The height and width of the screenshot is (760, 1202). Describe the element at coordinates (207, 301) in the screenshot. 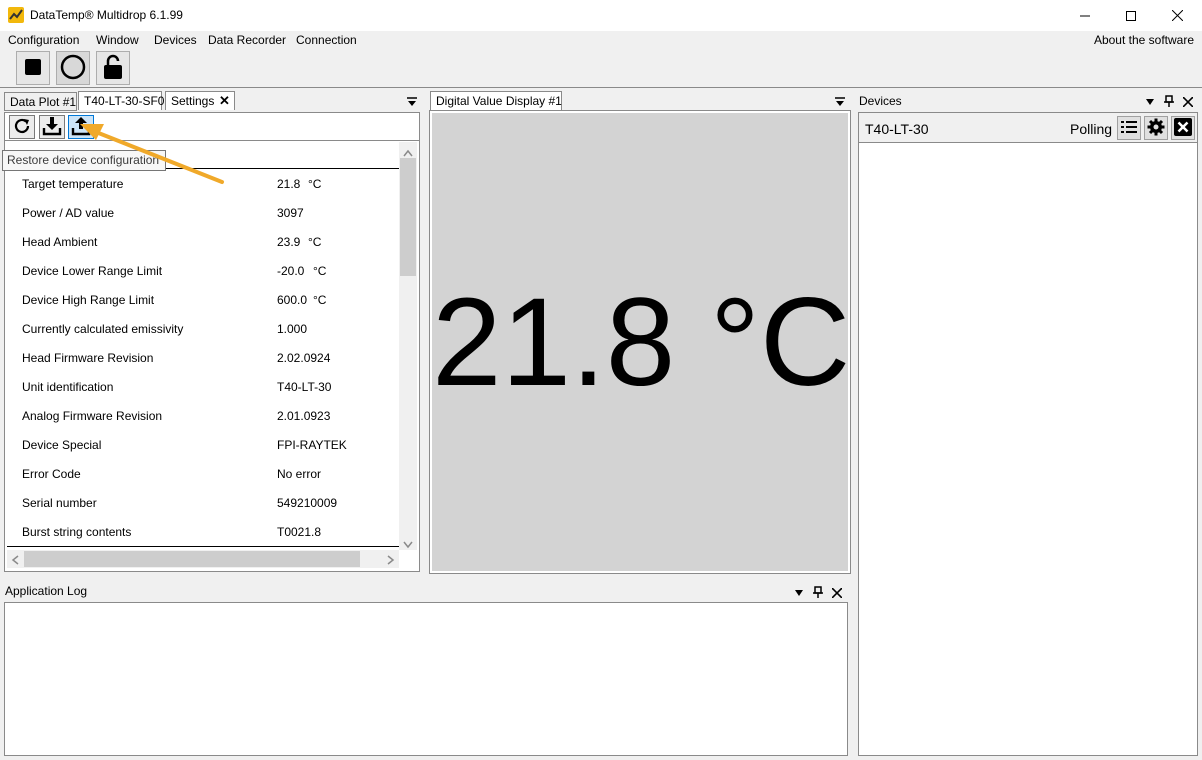

I see `settings-row: Device High Range Limit 600.0 °C` at that location.